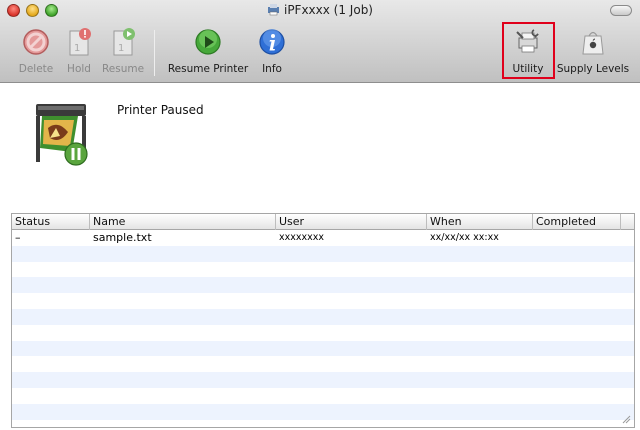  I want to click on window-title: iPFxxxx (1 Job), so click(320, 10).